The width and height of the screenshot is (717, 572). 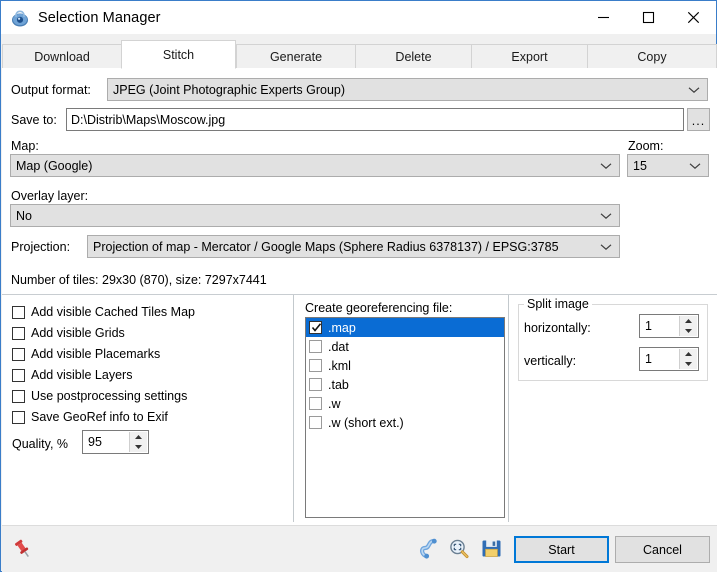 What do you see at coordinates (669, 359) in the screenshot?
I see `split-vertical-spinner: 1` at bounding box center [669, 359].